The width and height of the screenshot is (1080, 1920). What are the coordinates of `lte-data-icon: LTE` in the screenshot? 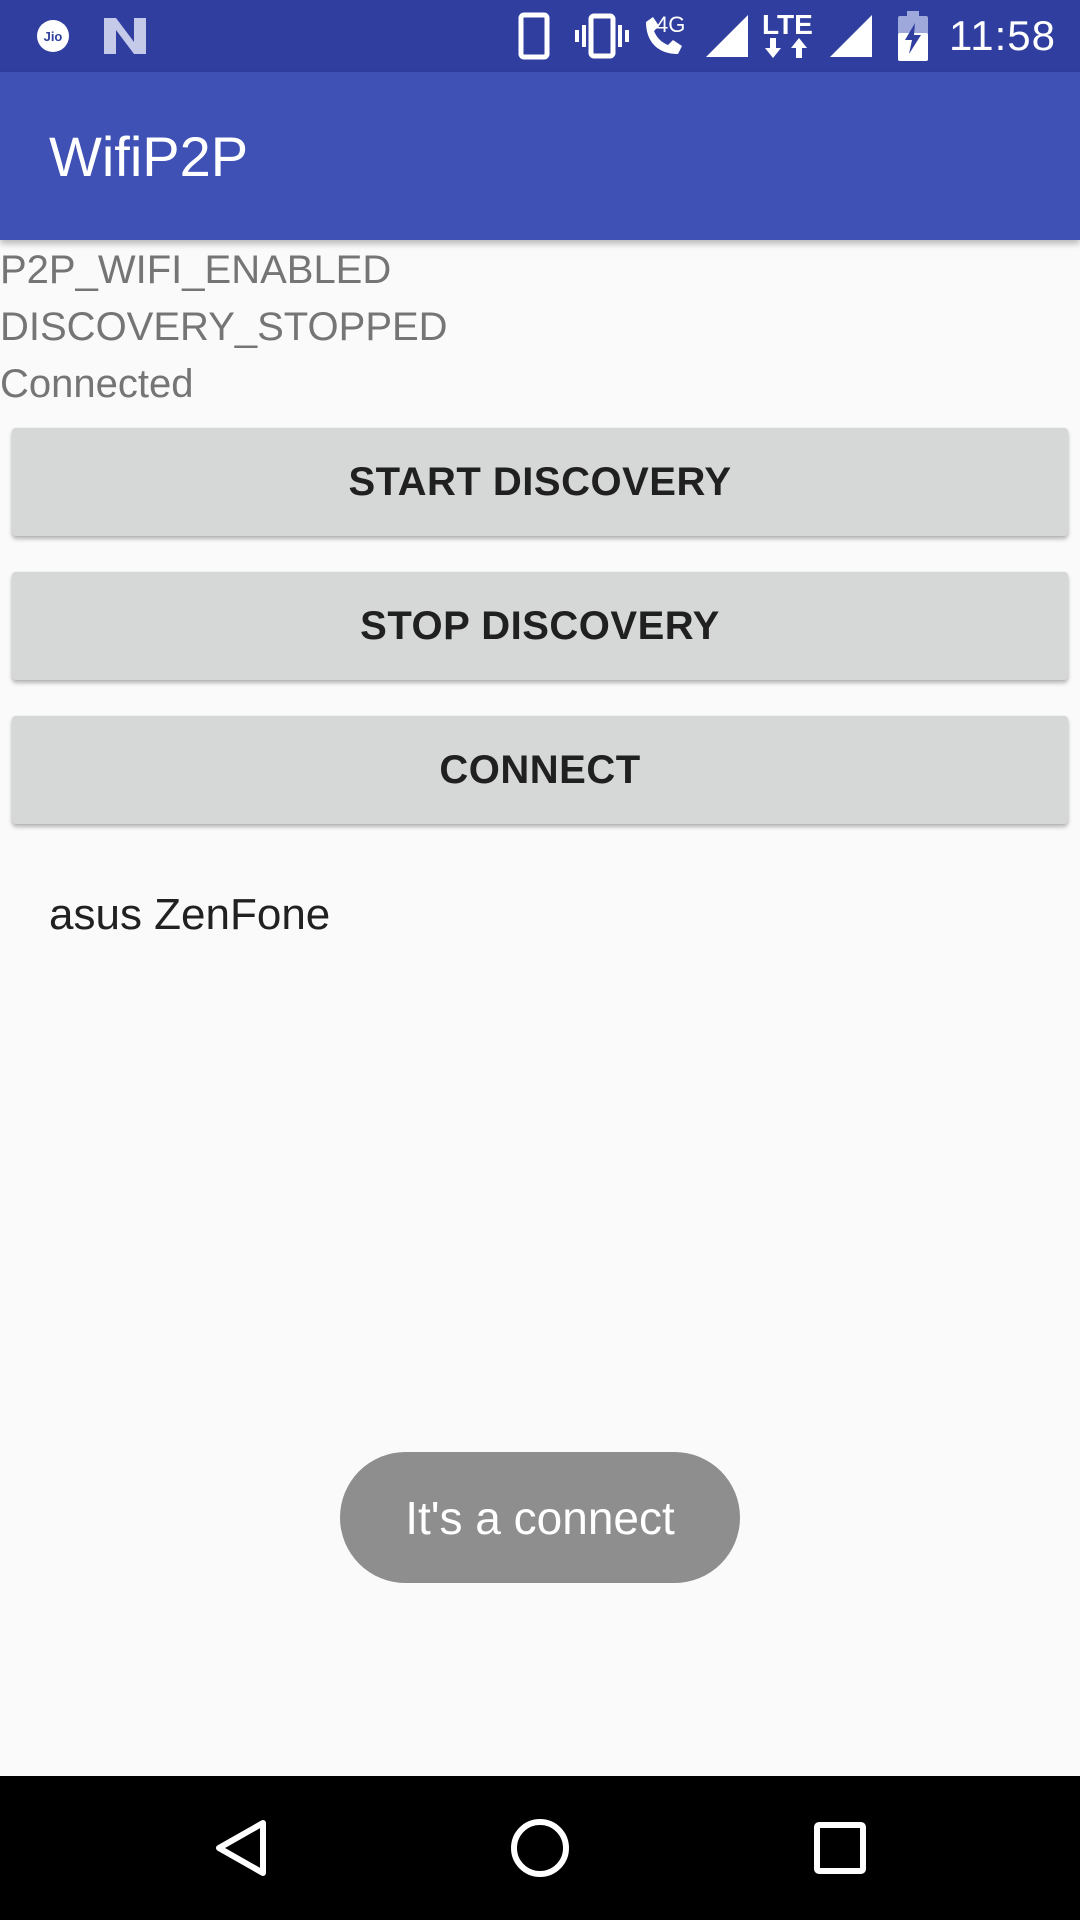 It's located at (787, 36).